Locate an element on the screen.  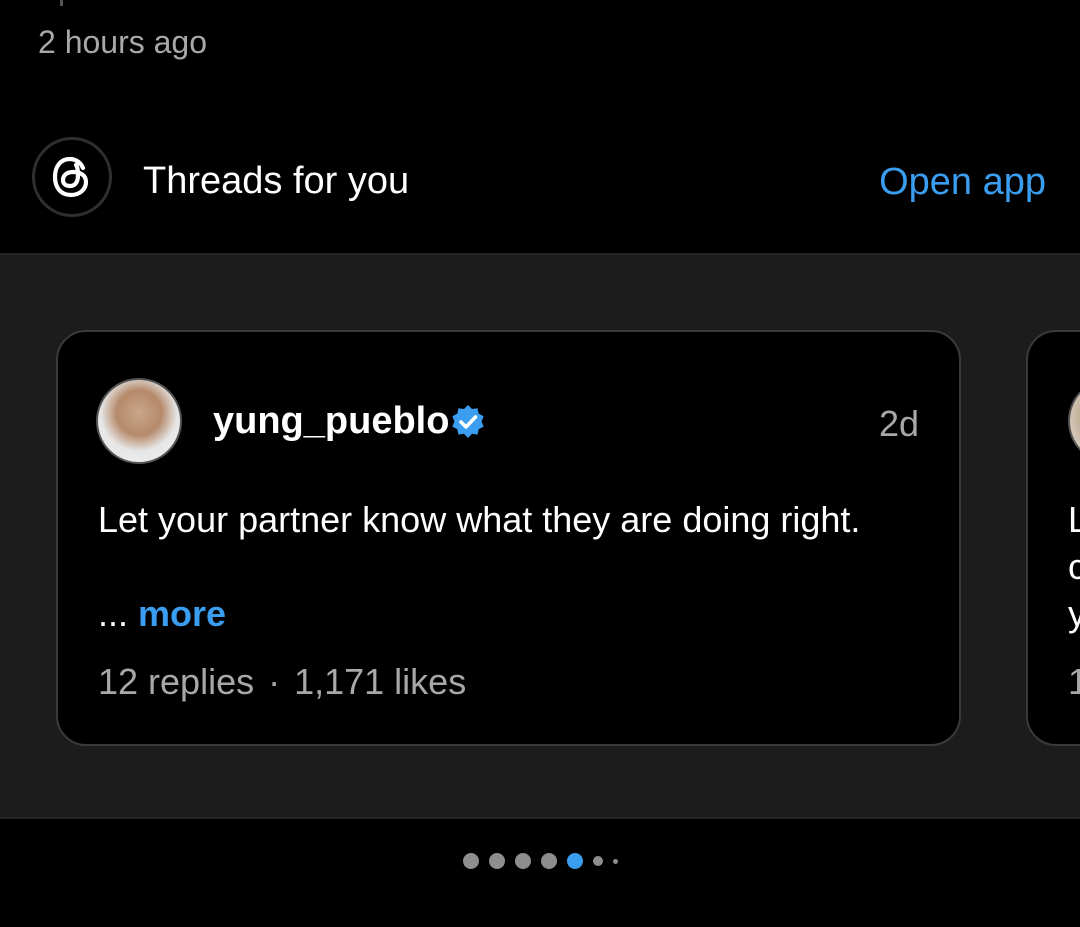
thread-stats: 12 replies · 1,171 likes is located at coordinates (282, 682).